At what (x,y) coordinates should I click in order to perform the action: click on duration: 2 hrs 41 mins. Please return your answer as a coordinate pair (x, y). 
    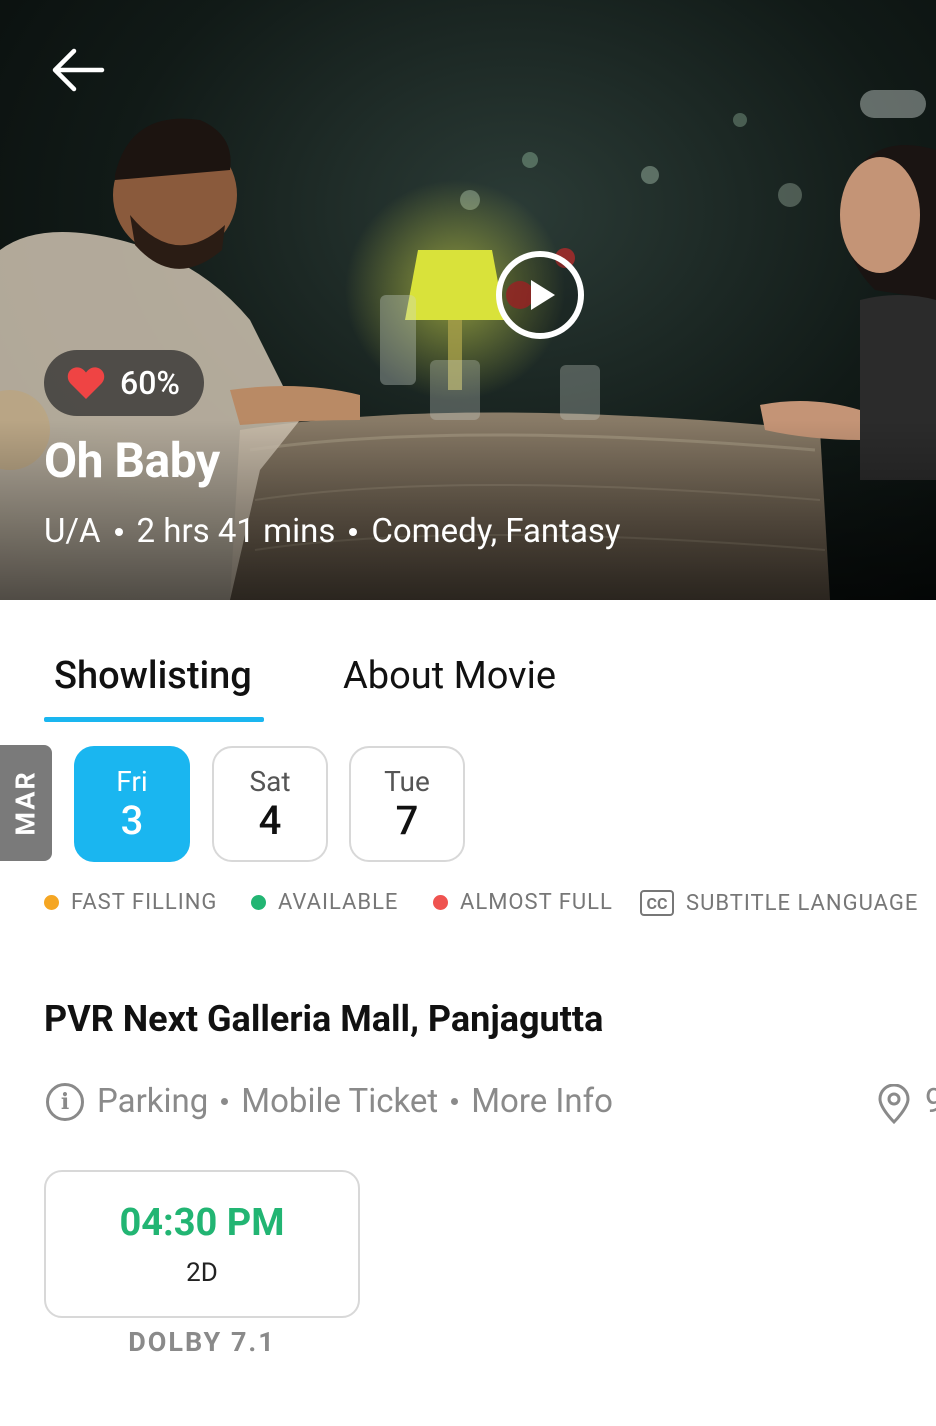
    Looking at the image, I should click on (236, 531).